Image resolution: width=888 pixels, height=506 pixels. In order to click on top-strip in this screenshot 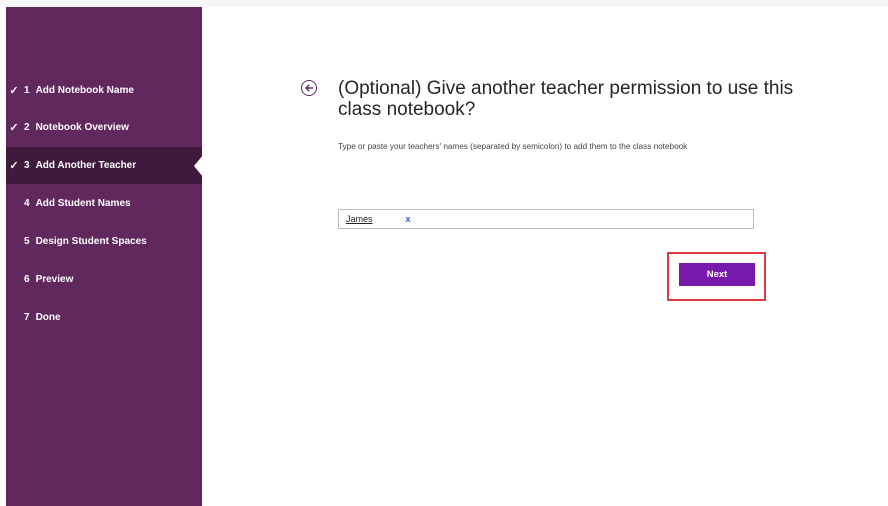, I will do `click(444, 3)`.